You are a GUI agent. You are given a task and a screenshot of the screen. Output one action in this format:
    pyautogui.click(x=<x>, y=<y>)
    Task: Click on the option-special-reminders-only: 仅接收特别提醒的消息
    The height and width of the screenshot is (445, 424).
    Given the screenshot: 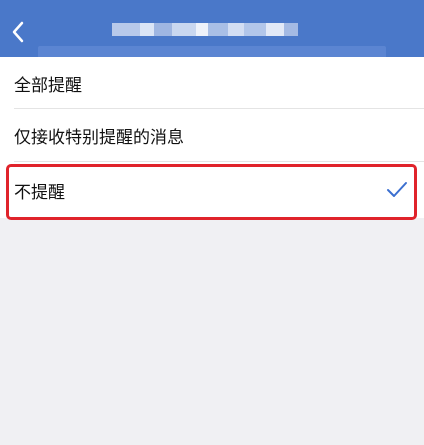 What is the action you would take?
    pyautogui.click(x=212, y=135)
    